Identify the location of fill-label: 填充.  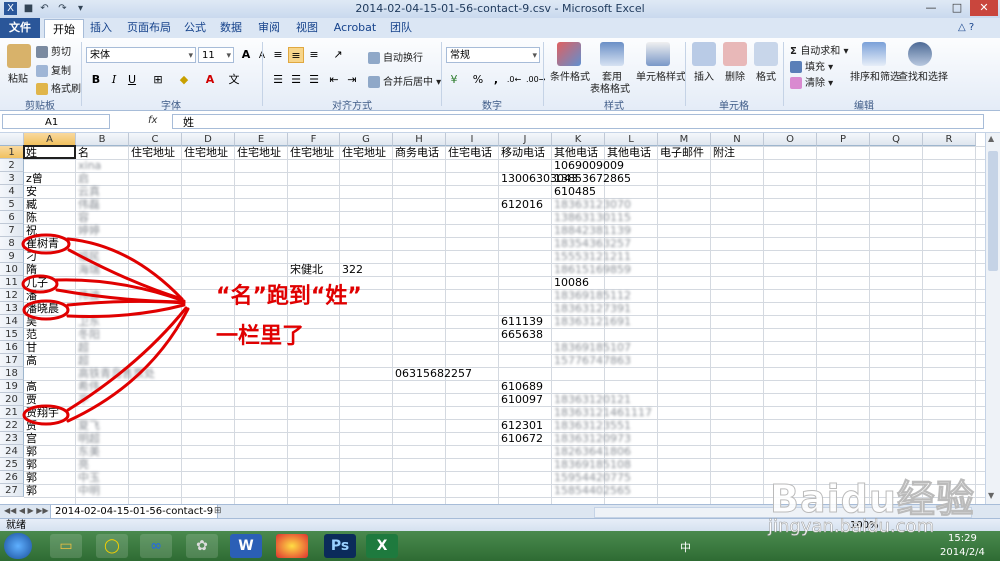
(815, 67).